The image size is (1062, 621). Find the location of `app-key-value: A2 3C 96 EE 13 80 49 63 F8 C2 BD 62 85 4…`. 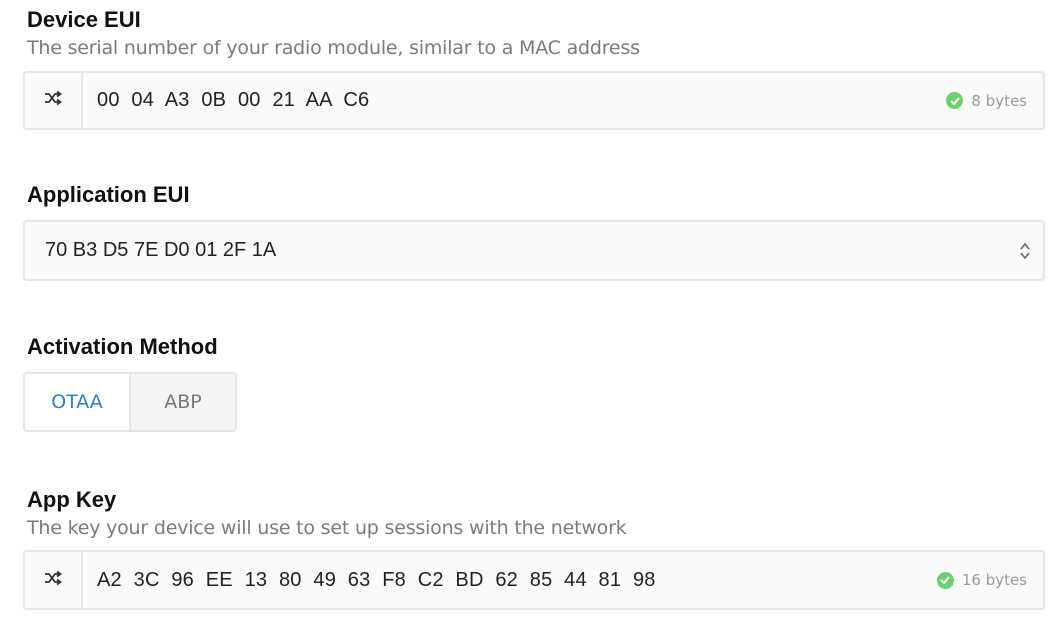

app-key-value: A2 3C 96 EE 13 80 49 63 F8 C2 BD 62 85 4… is located at coordinates (376, 580).